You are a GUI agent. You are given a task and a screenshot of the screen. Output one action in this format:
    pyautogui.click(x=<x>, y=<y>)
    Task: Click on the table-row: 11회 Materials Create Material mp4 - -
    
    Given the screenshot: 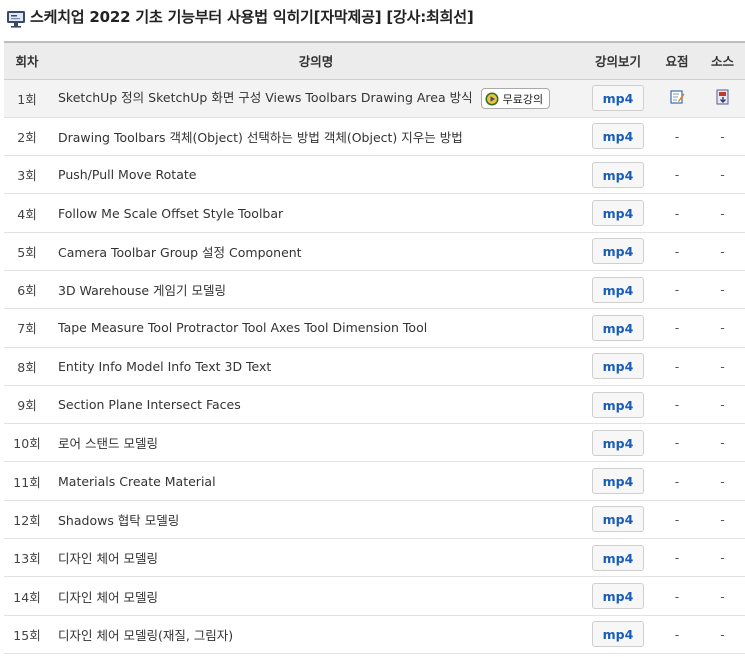 What is the action you would take?
    pyautogui.click(x=374, y=481)
    